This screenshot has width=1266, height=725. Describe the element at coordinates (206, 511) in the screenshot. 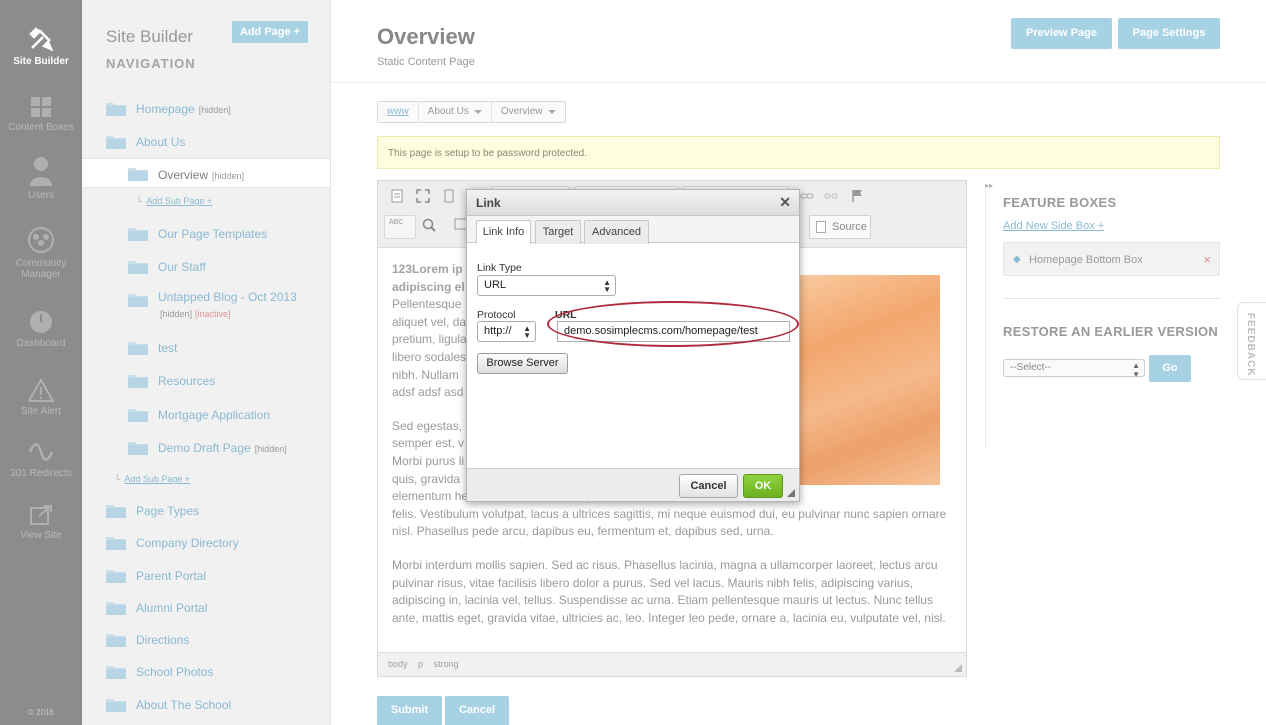

I see `nav-item: Page Types` at that location.